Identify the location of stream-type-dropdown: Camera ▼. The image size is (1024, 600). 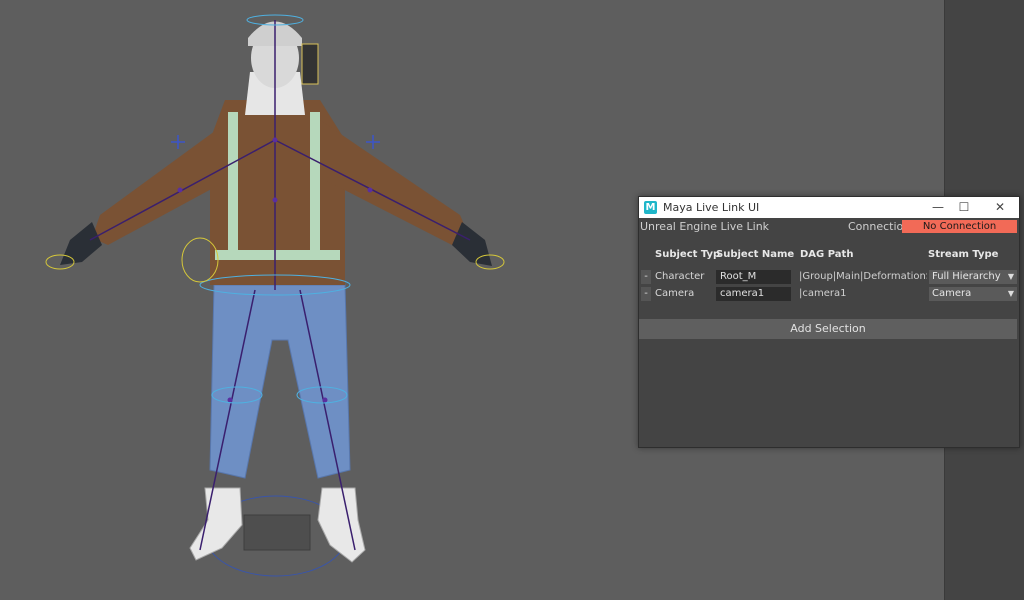
(973, 294).